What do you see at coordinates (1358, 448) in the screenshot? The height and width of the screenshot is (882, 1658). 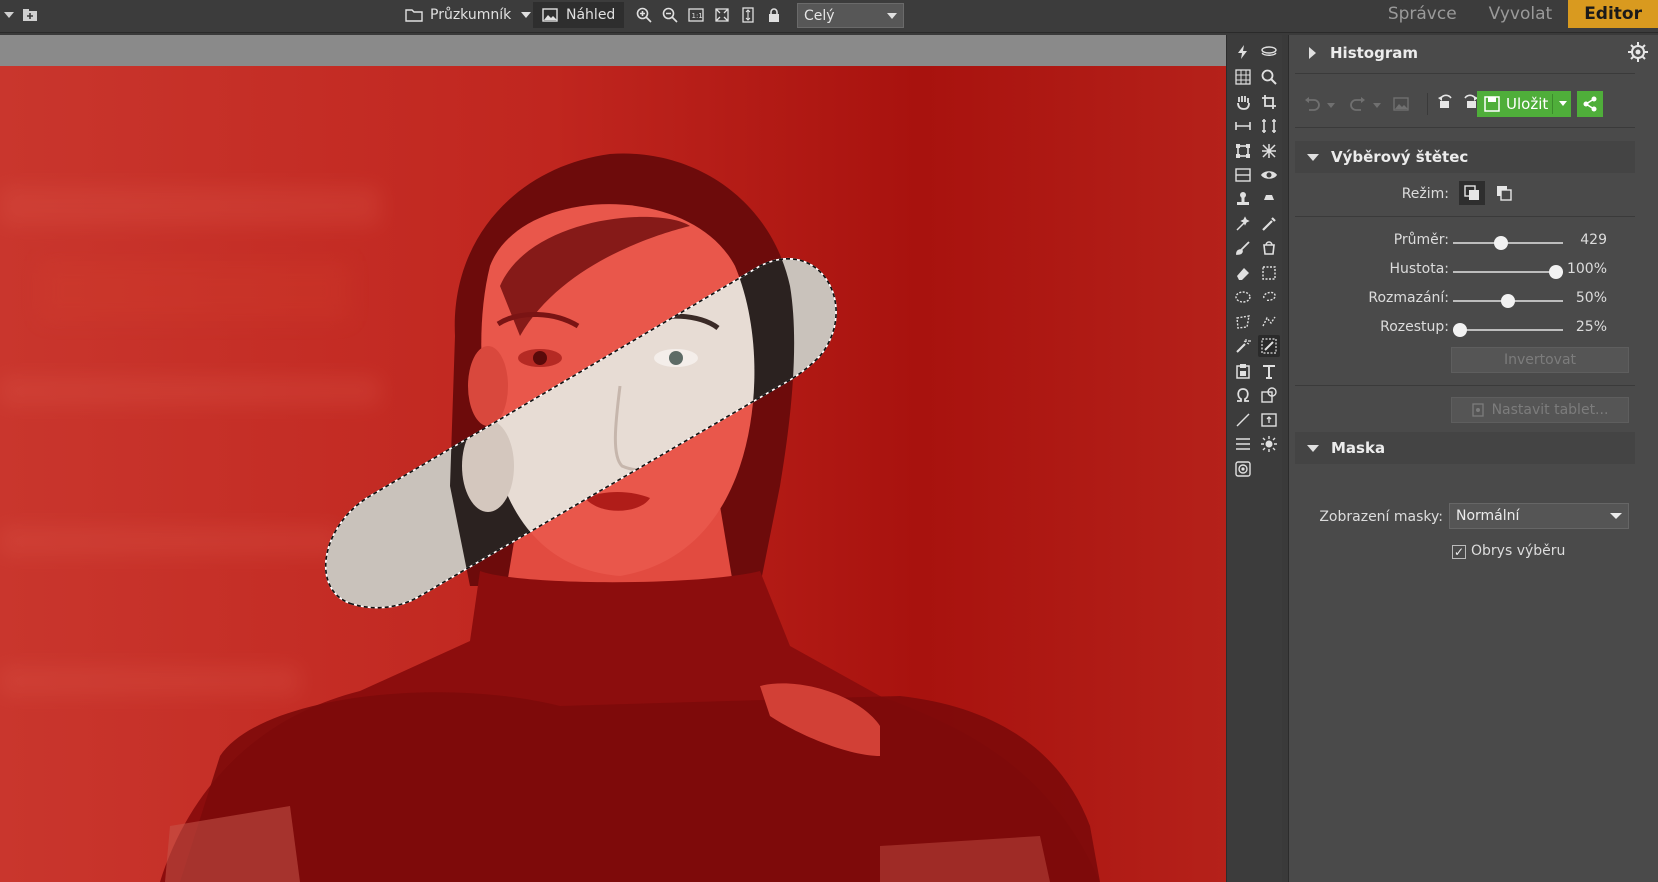 I see `mask-title: Maska` at bounding box center [1358, 448].